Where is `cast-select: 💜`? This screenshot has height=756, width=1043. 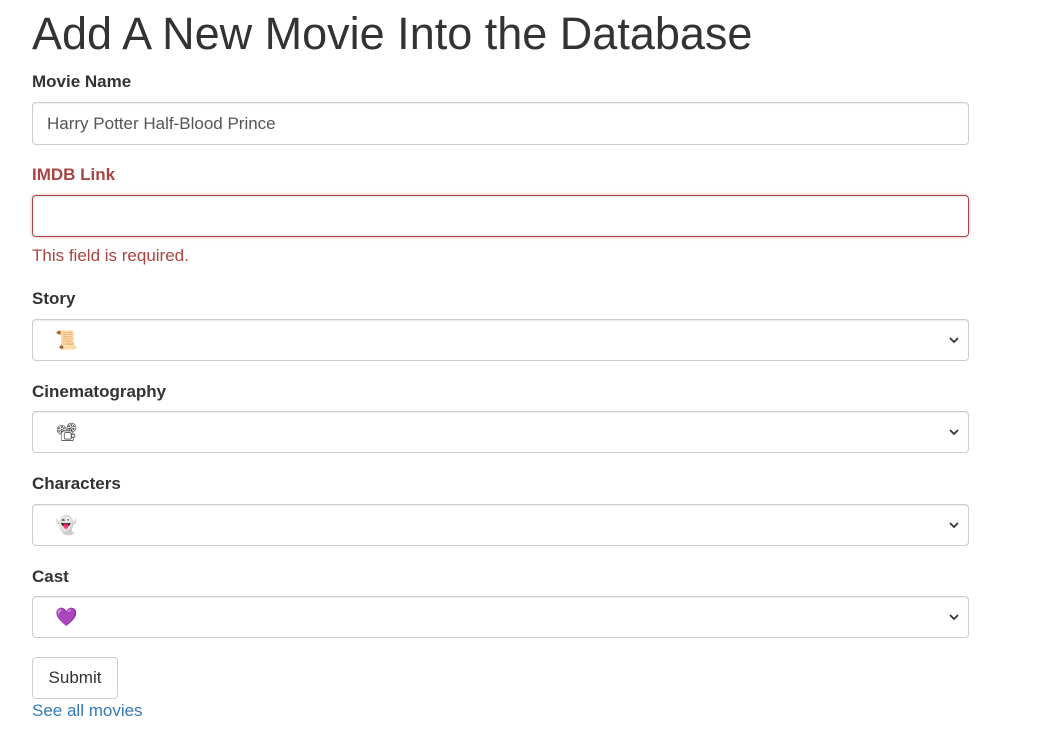
cast-select: 💜 is located at coordinates (500, 617).